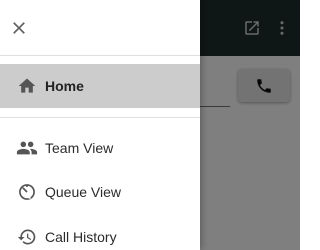  What do you see at coordinates (83, 192) in the screenshot?
I see `nav-item-label: Queue View` at bounding box center [83, 192].